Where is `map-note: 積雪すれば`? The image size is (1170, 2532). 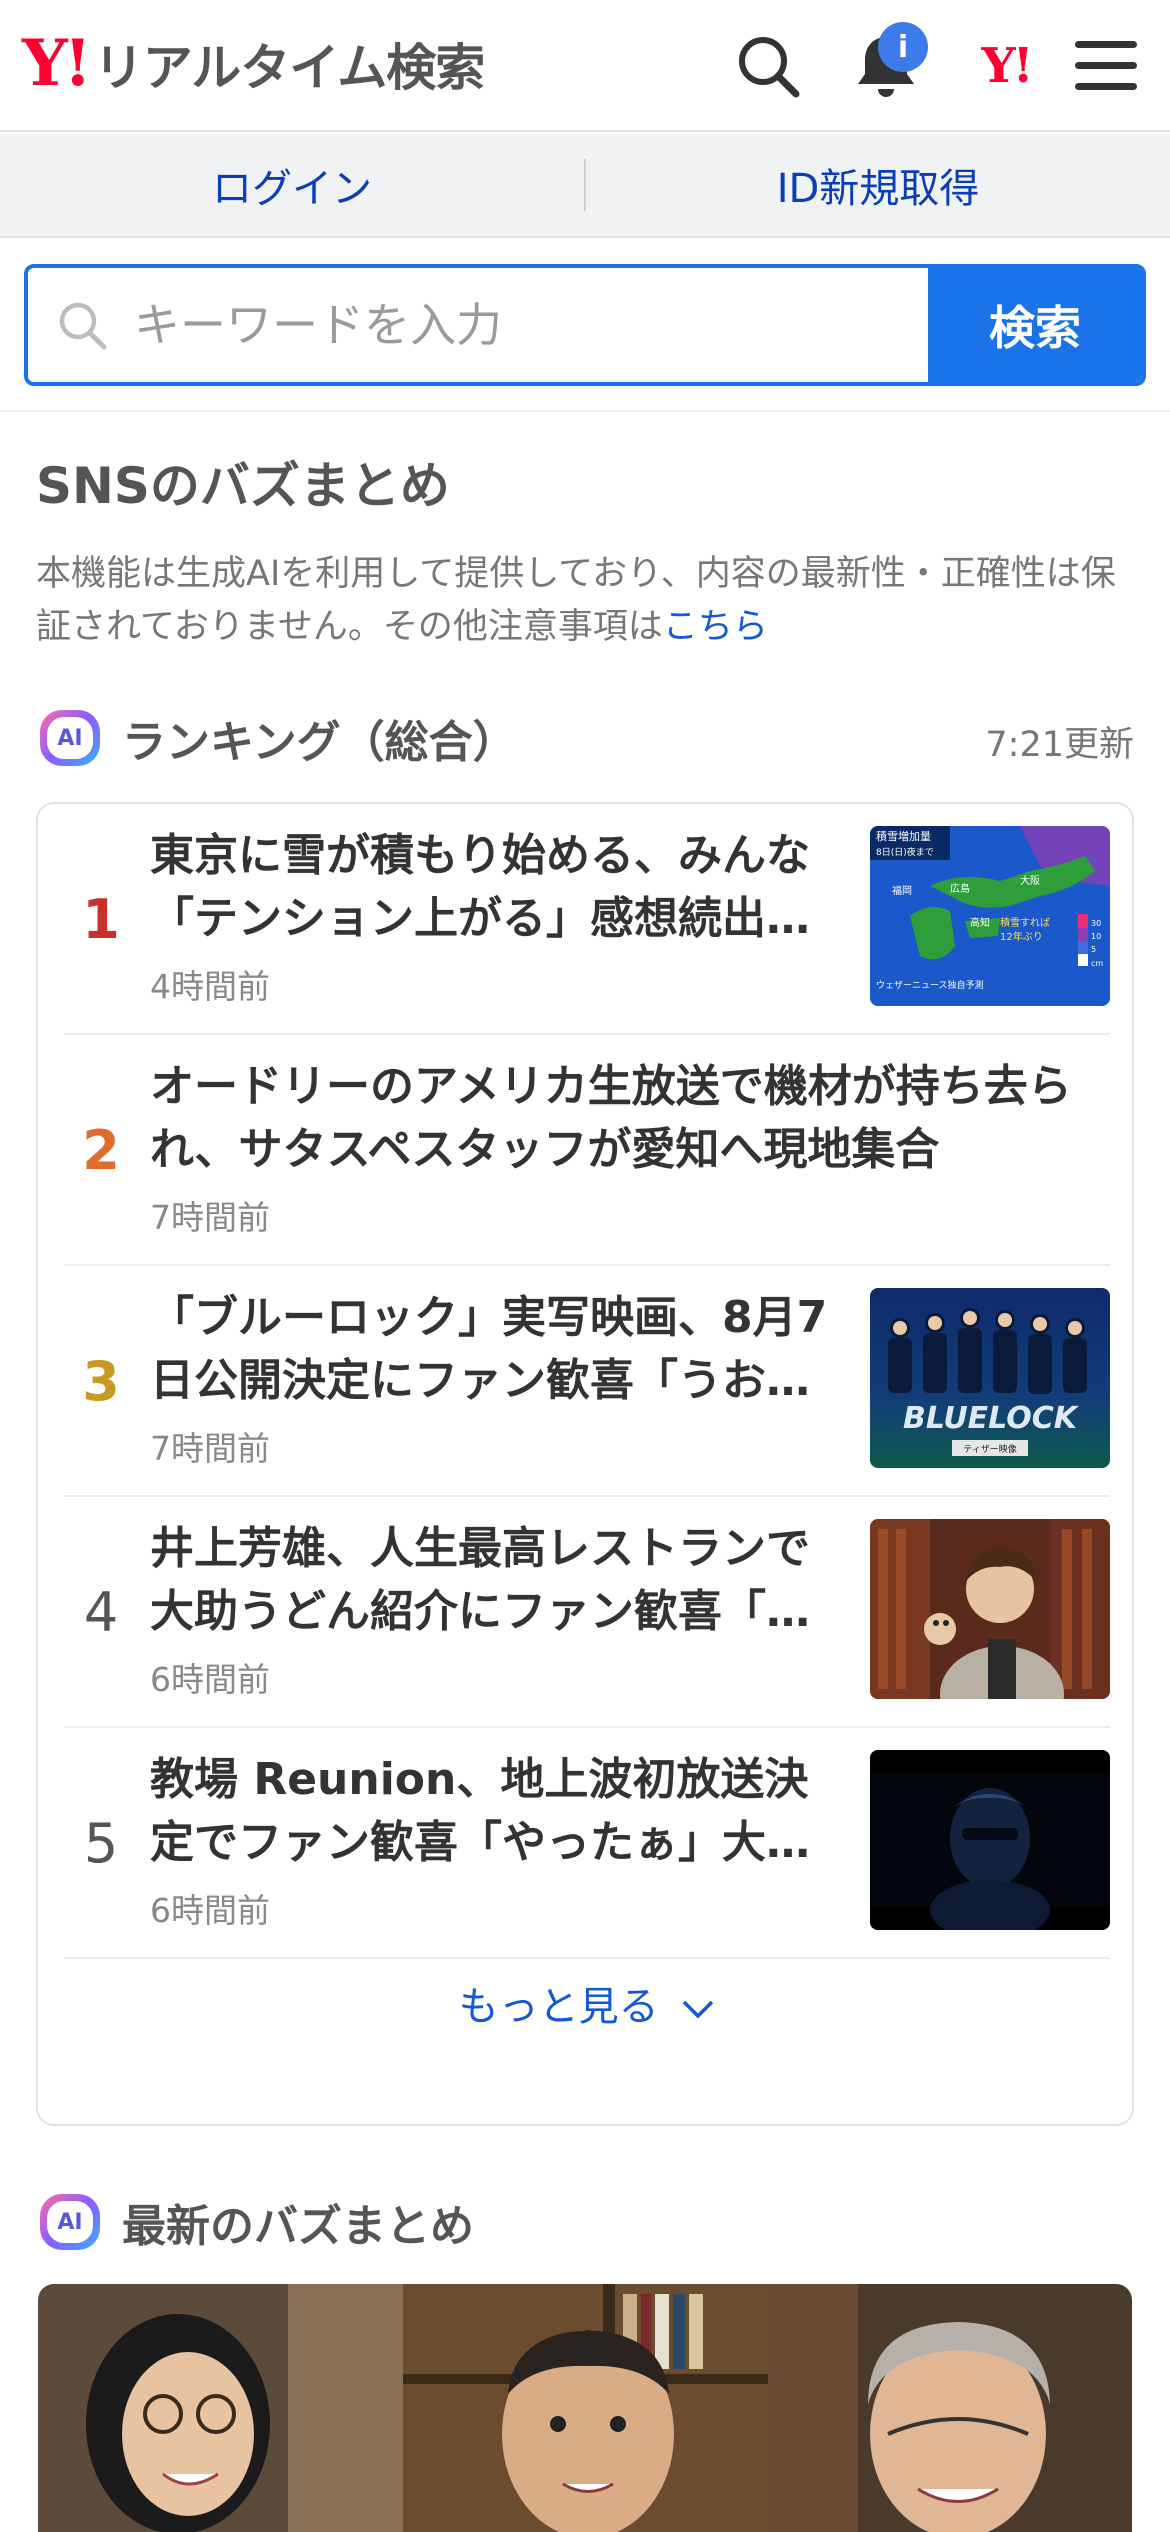
map-note: 積雪すれば is located at coordinates (1025, 922).